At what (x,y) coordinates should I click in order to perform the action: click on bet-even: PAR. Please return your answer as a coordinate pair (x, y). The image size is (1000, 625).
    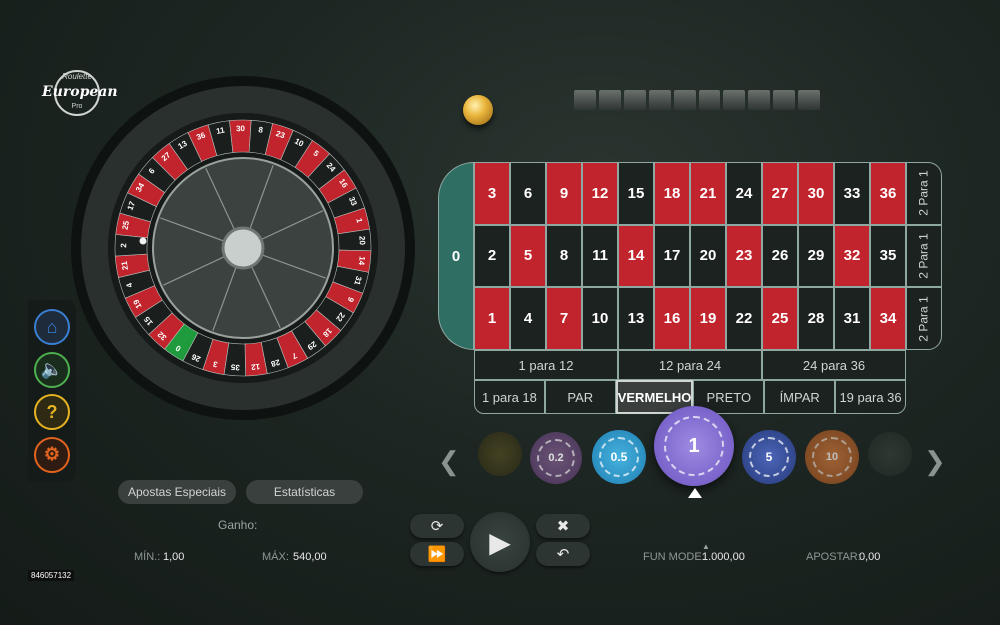
    Looking at the image, I should click on (580, 397).